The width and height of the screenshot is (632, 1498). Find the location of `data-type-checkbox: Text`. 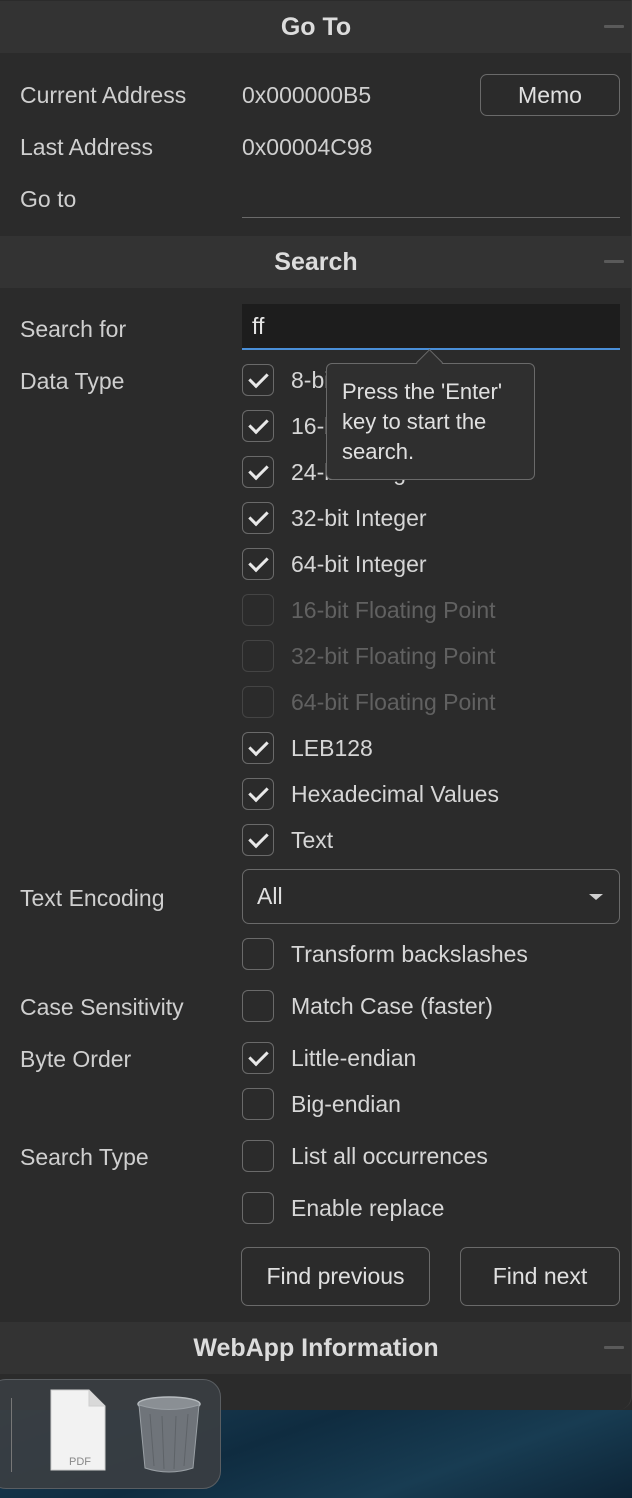

data-type-checkbox: Text is located at coordinates (287, 840).